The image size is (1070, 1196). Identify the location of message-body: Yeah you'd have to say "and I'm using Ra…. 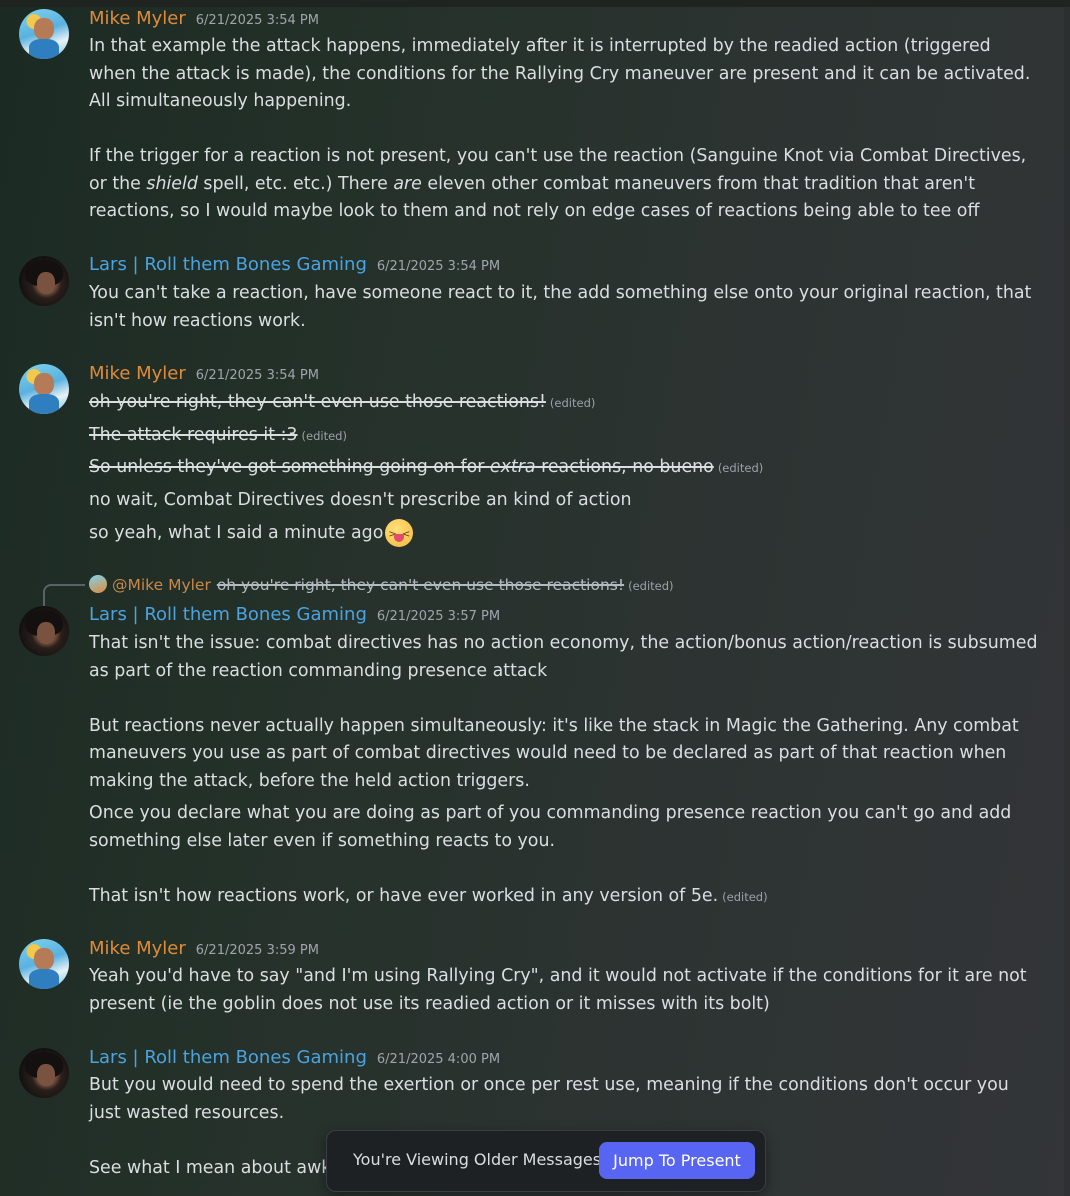
(564, 990).